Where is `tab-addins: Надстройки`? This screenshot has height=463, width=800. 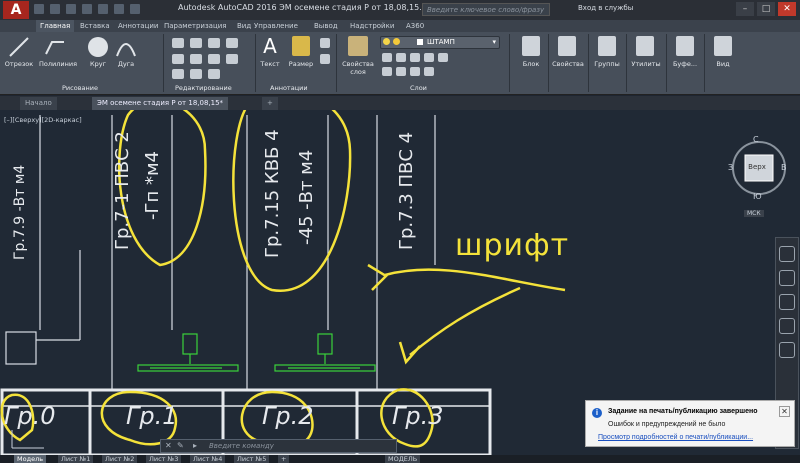 tab-addins: Надстройки is located at coordinates (372, 26).